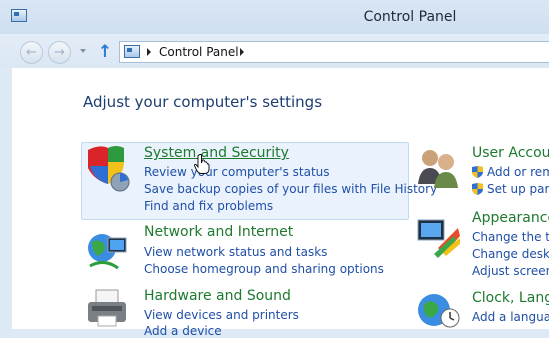 This screenshot has width=549, height=338. I want to click on link-change-desktop: Change desktop, so click(510, 254).